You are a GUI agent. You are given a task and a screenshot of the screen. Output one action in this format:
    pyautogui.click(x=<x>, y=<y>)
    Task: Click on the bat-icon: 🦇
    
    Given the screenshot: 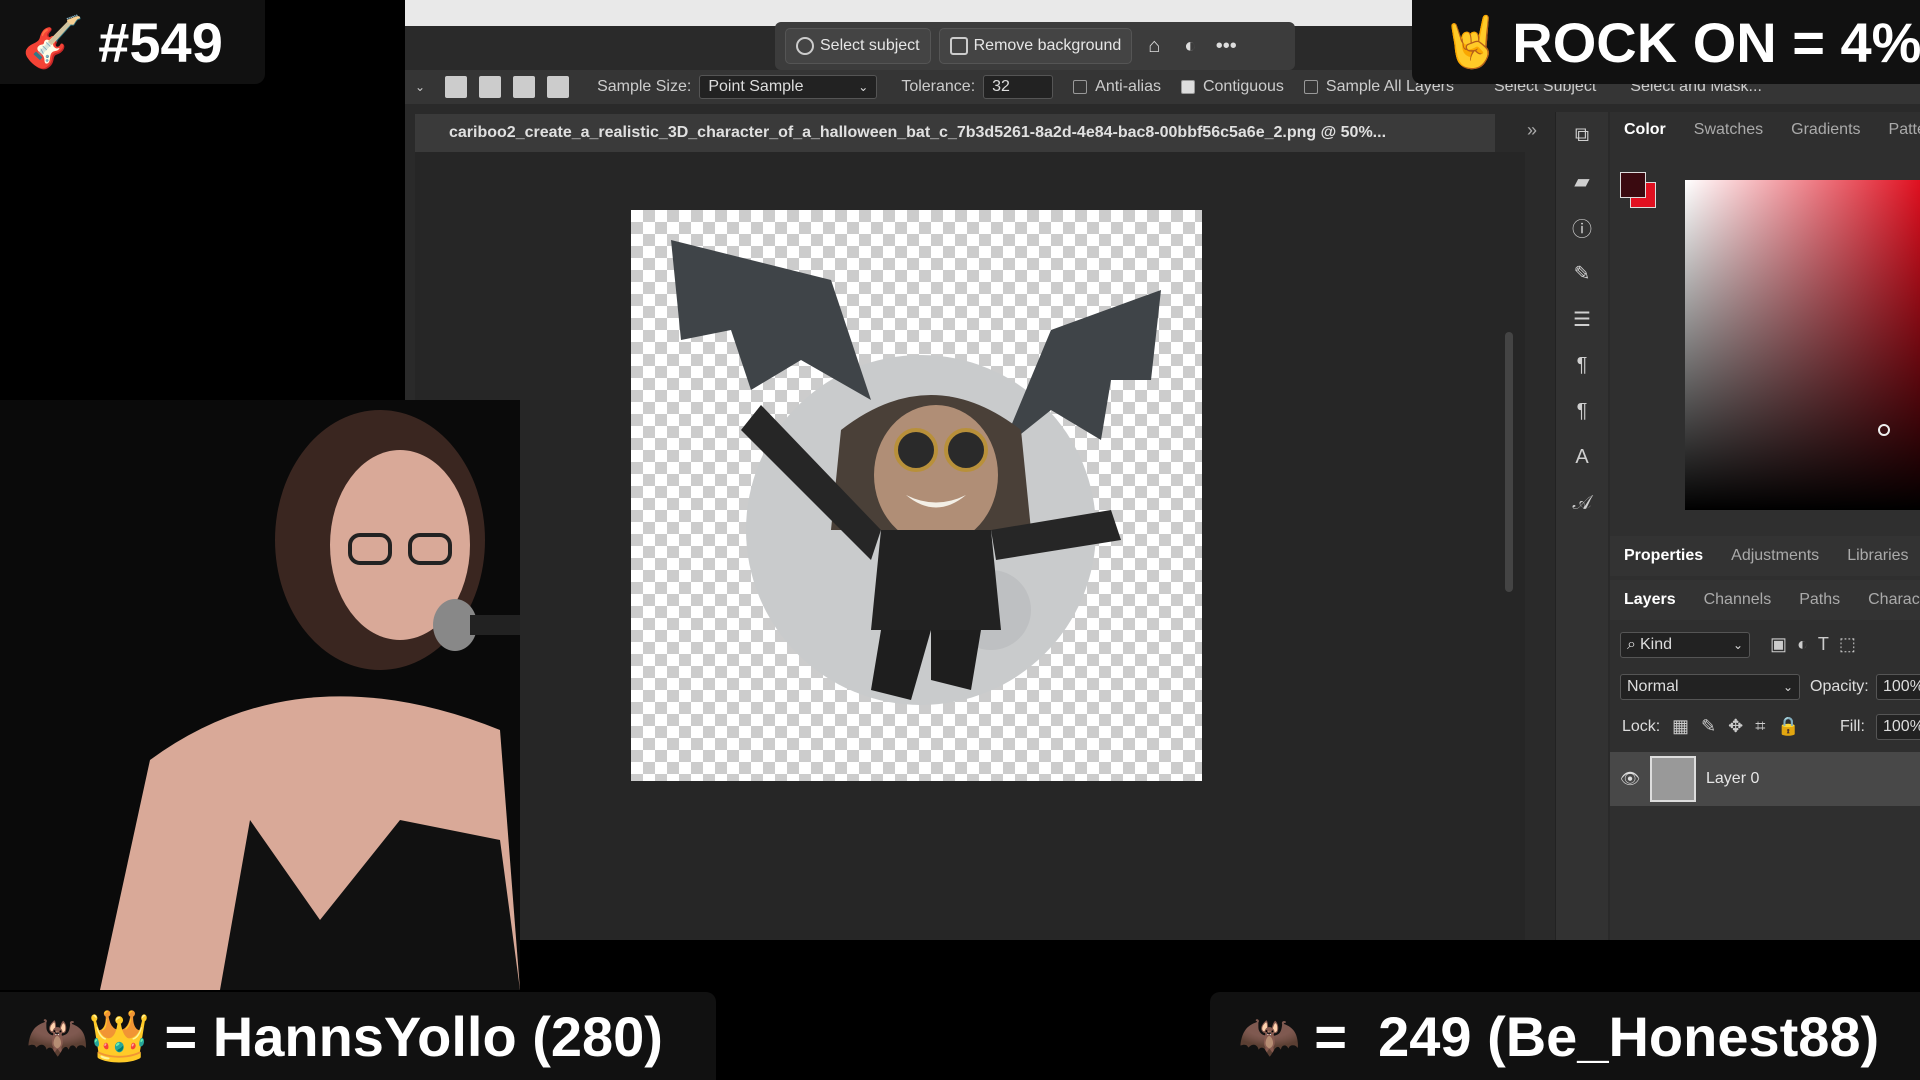 What is the action you would take?
    pyautogui.click(x=1269, y=1035)
    